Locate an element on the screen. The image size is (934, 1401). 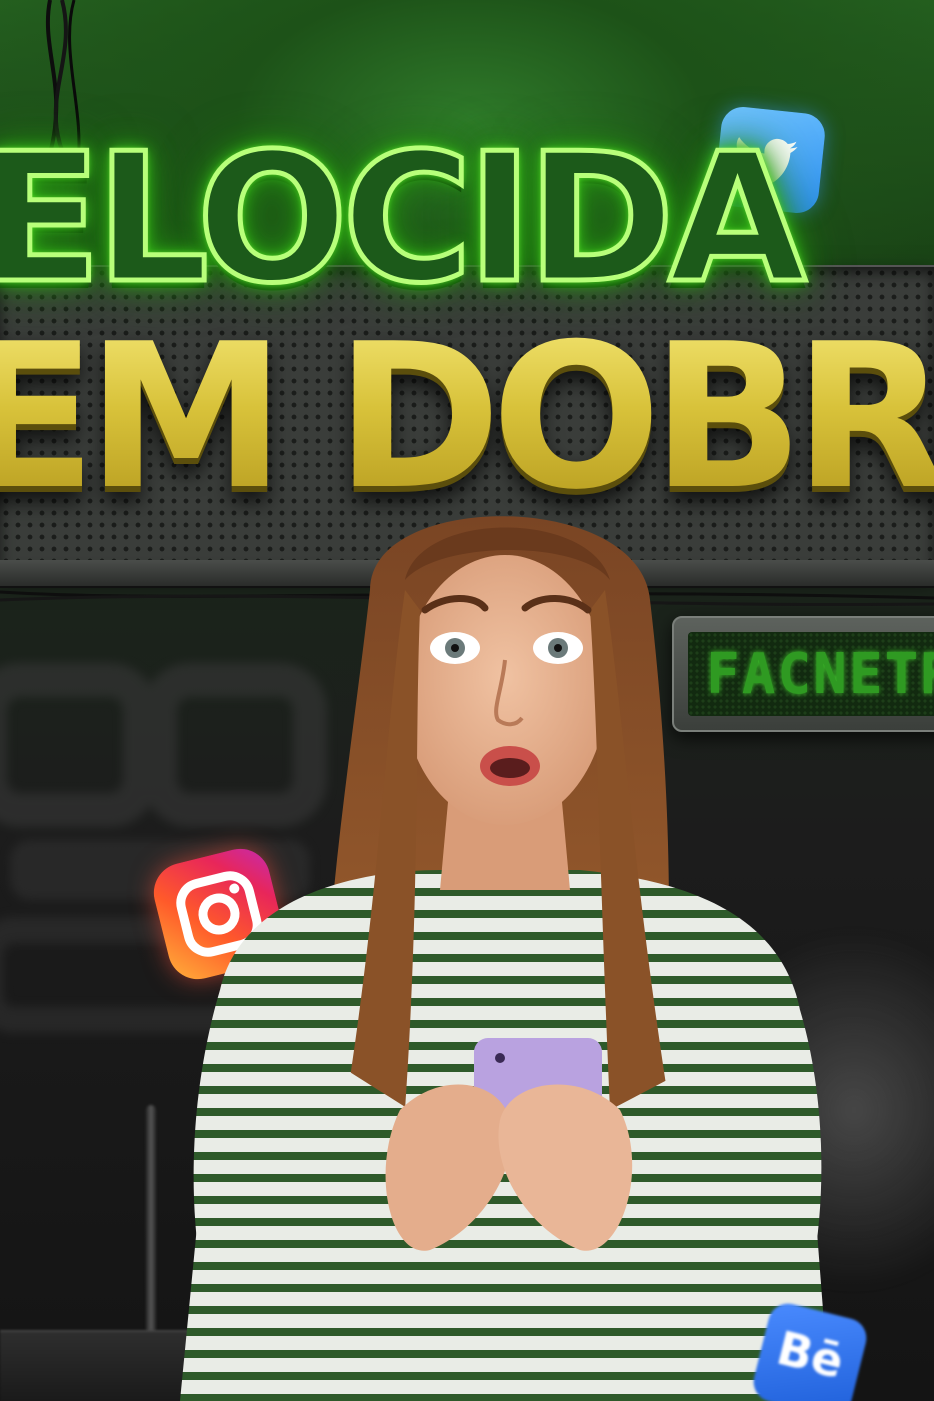
router-antenna is located at coordinates (151, 1220).